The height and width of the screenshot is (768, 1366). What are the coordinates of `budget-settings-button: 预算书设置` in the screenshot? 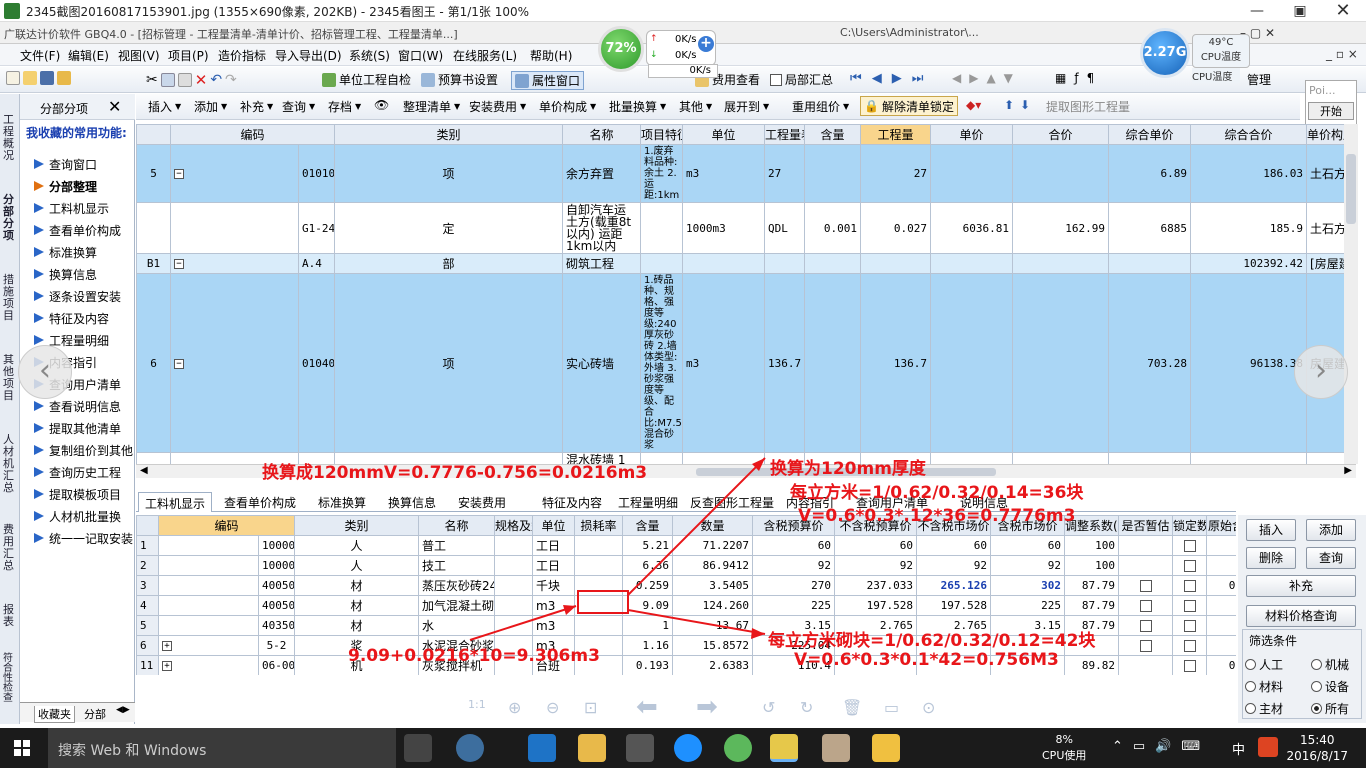 It's located at (459, 79).